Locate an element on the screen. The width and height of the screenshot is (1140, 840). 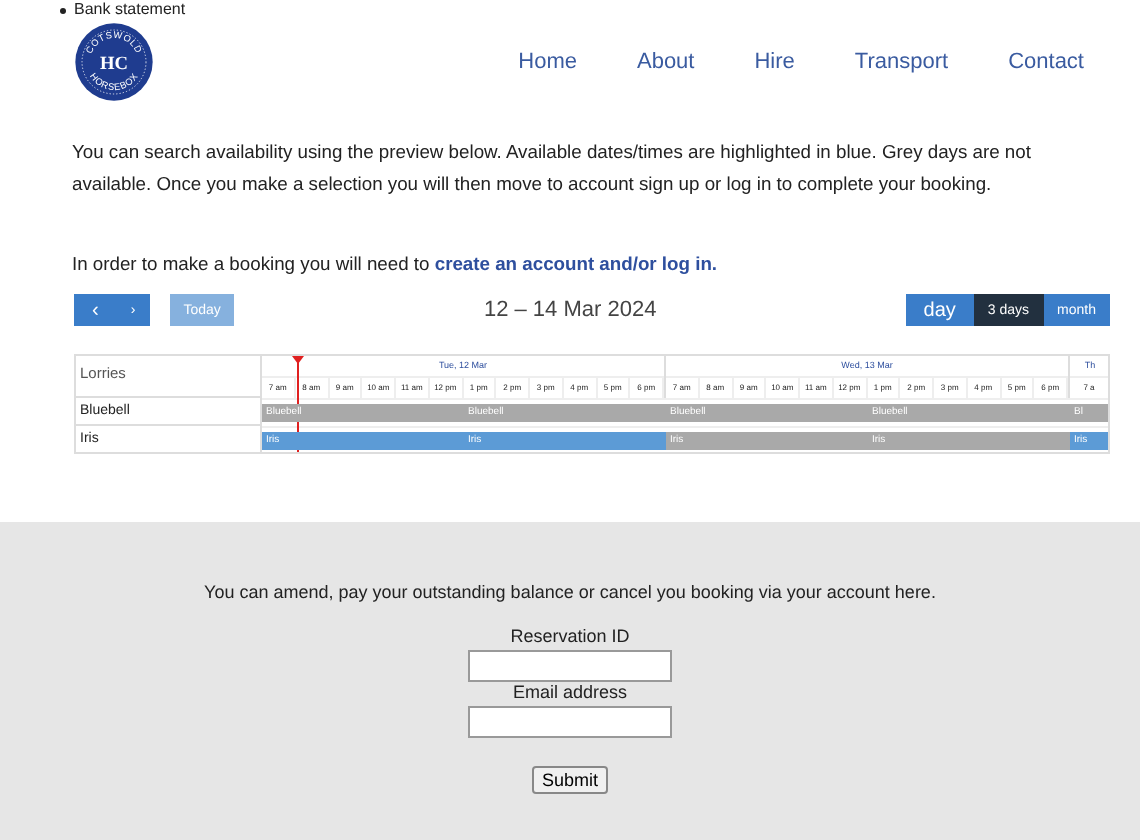
date-range-title: 12 – 14 Mar 2024 is located at coordinates (570, 310).